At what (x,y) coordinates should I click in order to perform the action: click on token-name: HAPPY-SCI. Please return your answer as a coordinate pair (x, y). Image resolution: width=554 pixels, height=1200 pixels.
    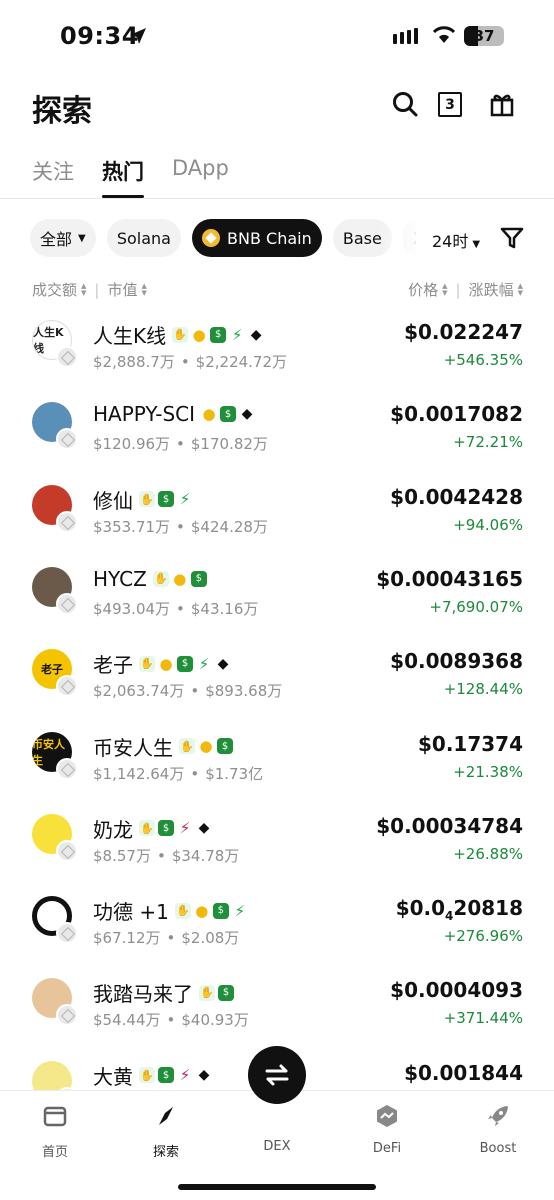
    Looking at the image, I should click on (144, 414).